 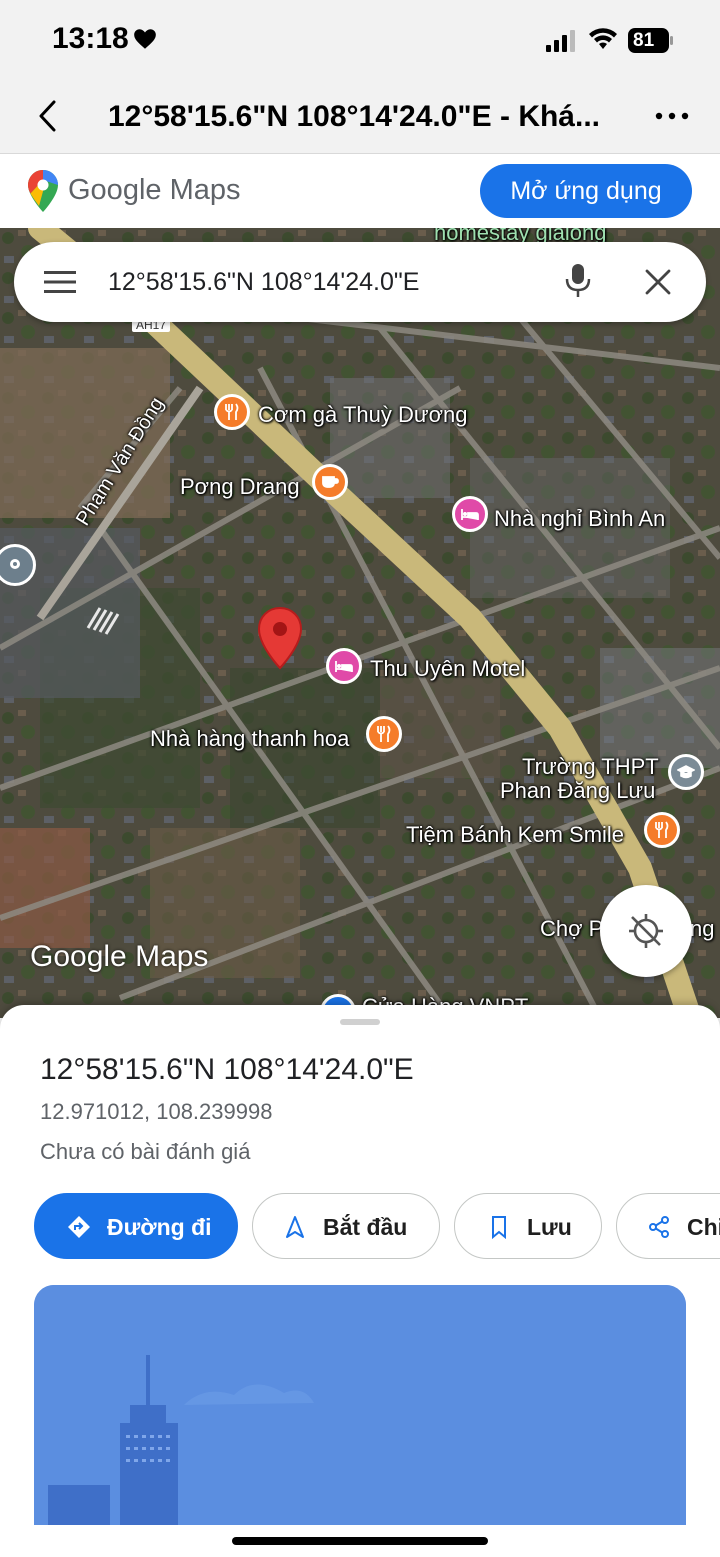 I want to click on map-label-truong-line1: Trường THPT, so click(x=590, y=766).